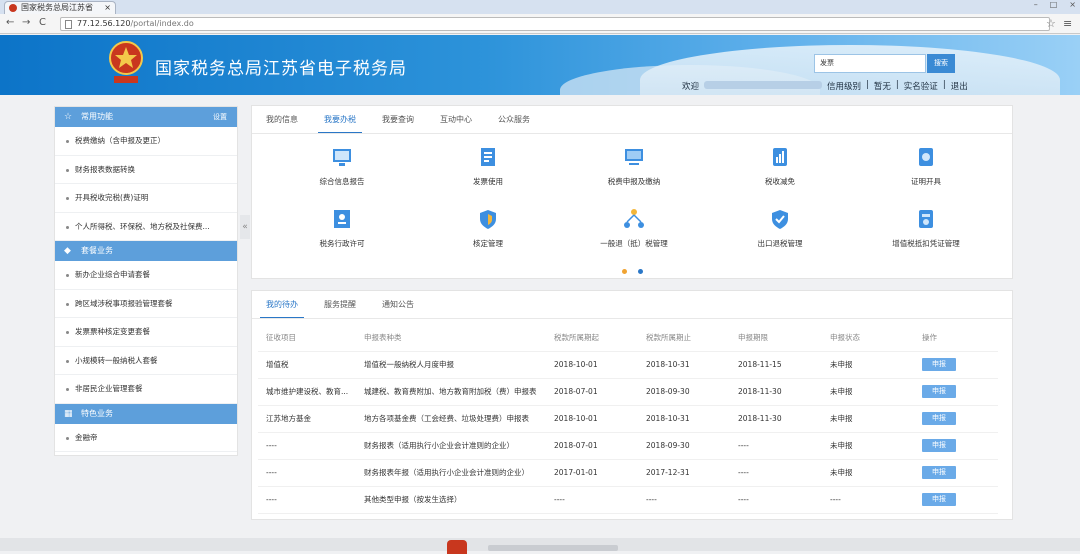 This screenshot has height=554, width=1080. I want to click on browser-tab-title: 国家税务总局江苏省, so click(57, 7).